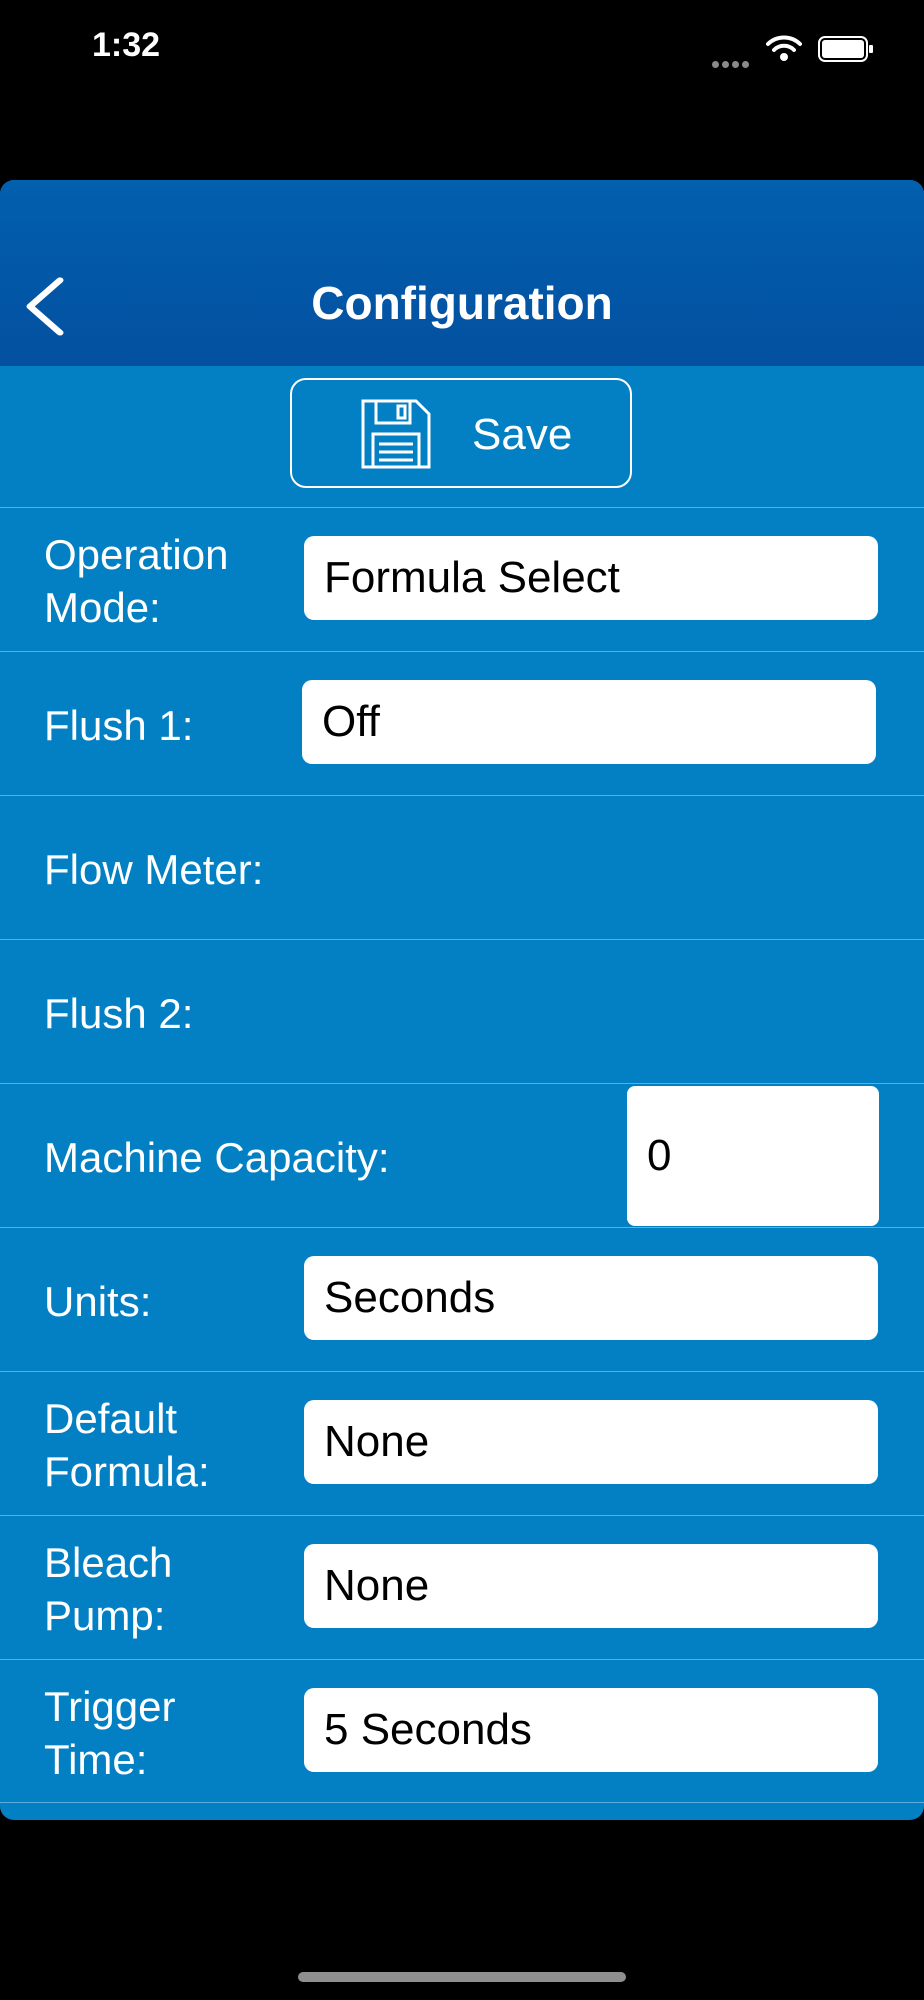  I want to click on save-button-label: Save, so click(522, 434).